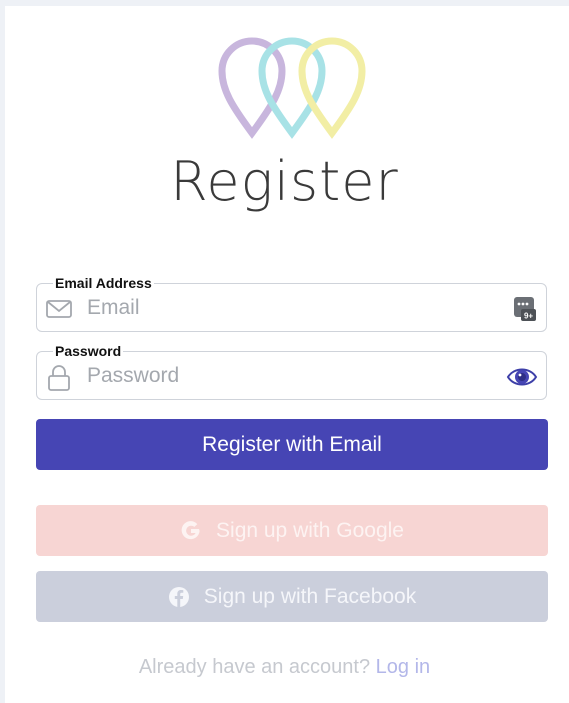  What do you see at coordinates (403, 667) in the screenshot?
I see `login-link: Log in` at bounding box center [403, 667].